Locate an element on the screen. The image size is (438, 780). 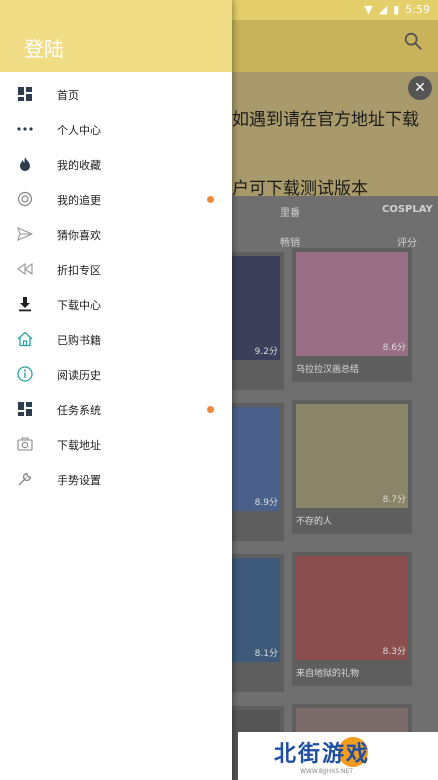
background-banner: 如遇到请在官方地址下载 户可下载测试版本 ✕ is located at coordinates (335, 134).